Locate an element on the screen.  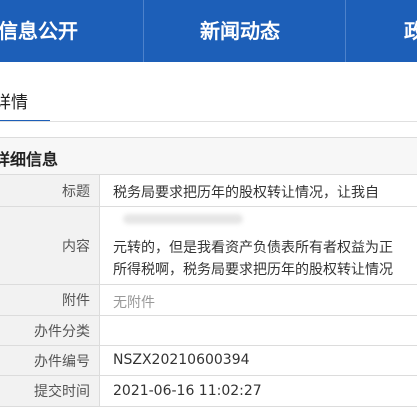
row-attachment: 附件 无附件 is located at coordinates (208, 300).